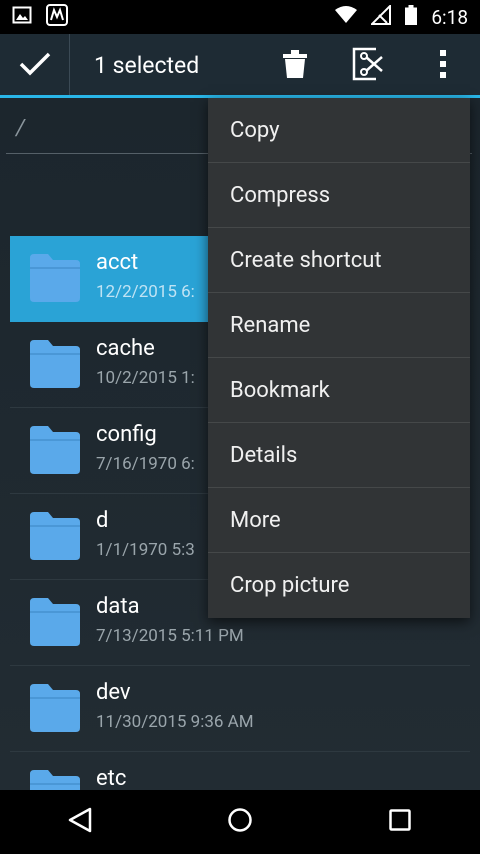  What do you see at coordinates (102, 520) in the screenshot?
I see `file-name: d` at bounding box center [102, 520].